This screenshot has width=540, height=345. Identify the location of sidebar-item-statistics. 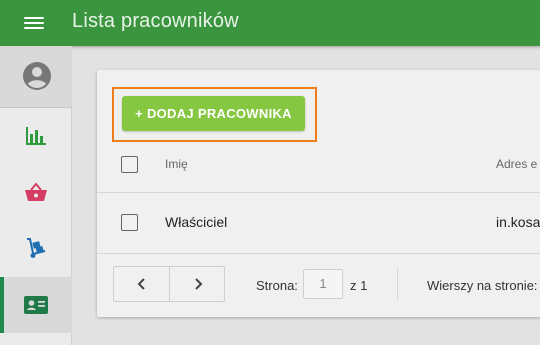
(36, 136).